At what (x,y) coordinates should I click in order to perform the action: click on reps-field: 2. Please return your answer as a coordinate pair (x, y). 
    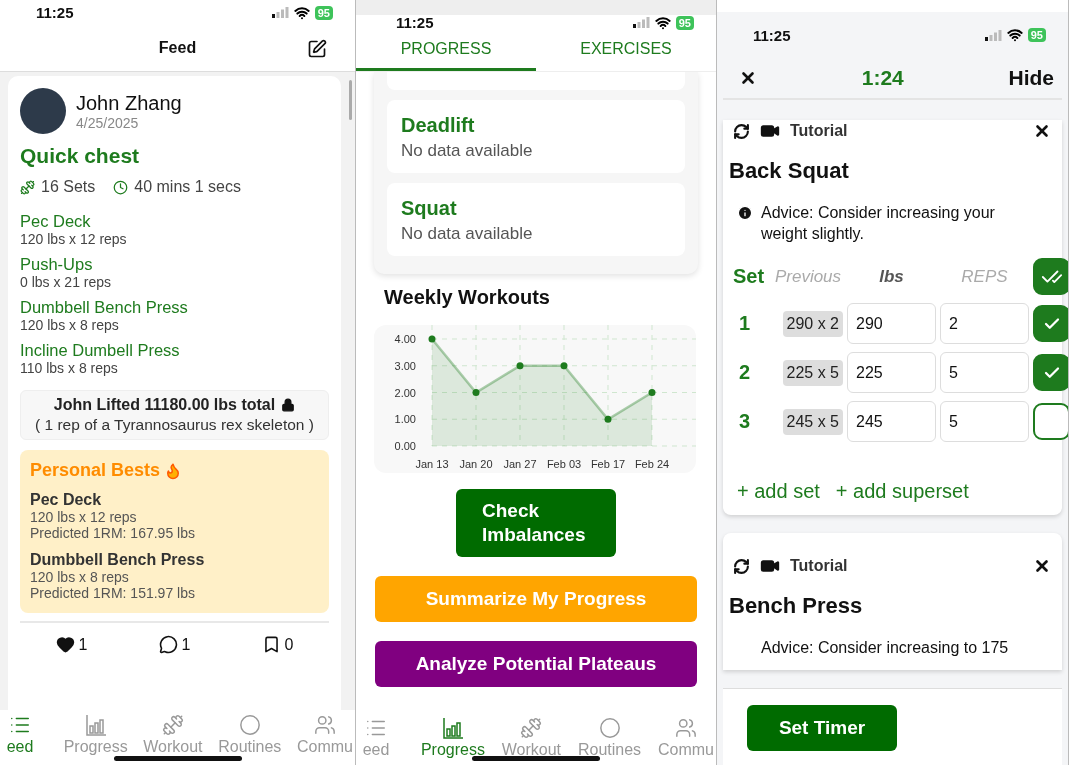
    Looking at the image, I should click on (984, 323).